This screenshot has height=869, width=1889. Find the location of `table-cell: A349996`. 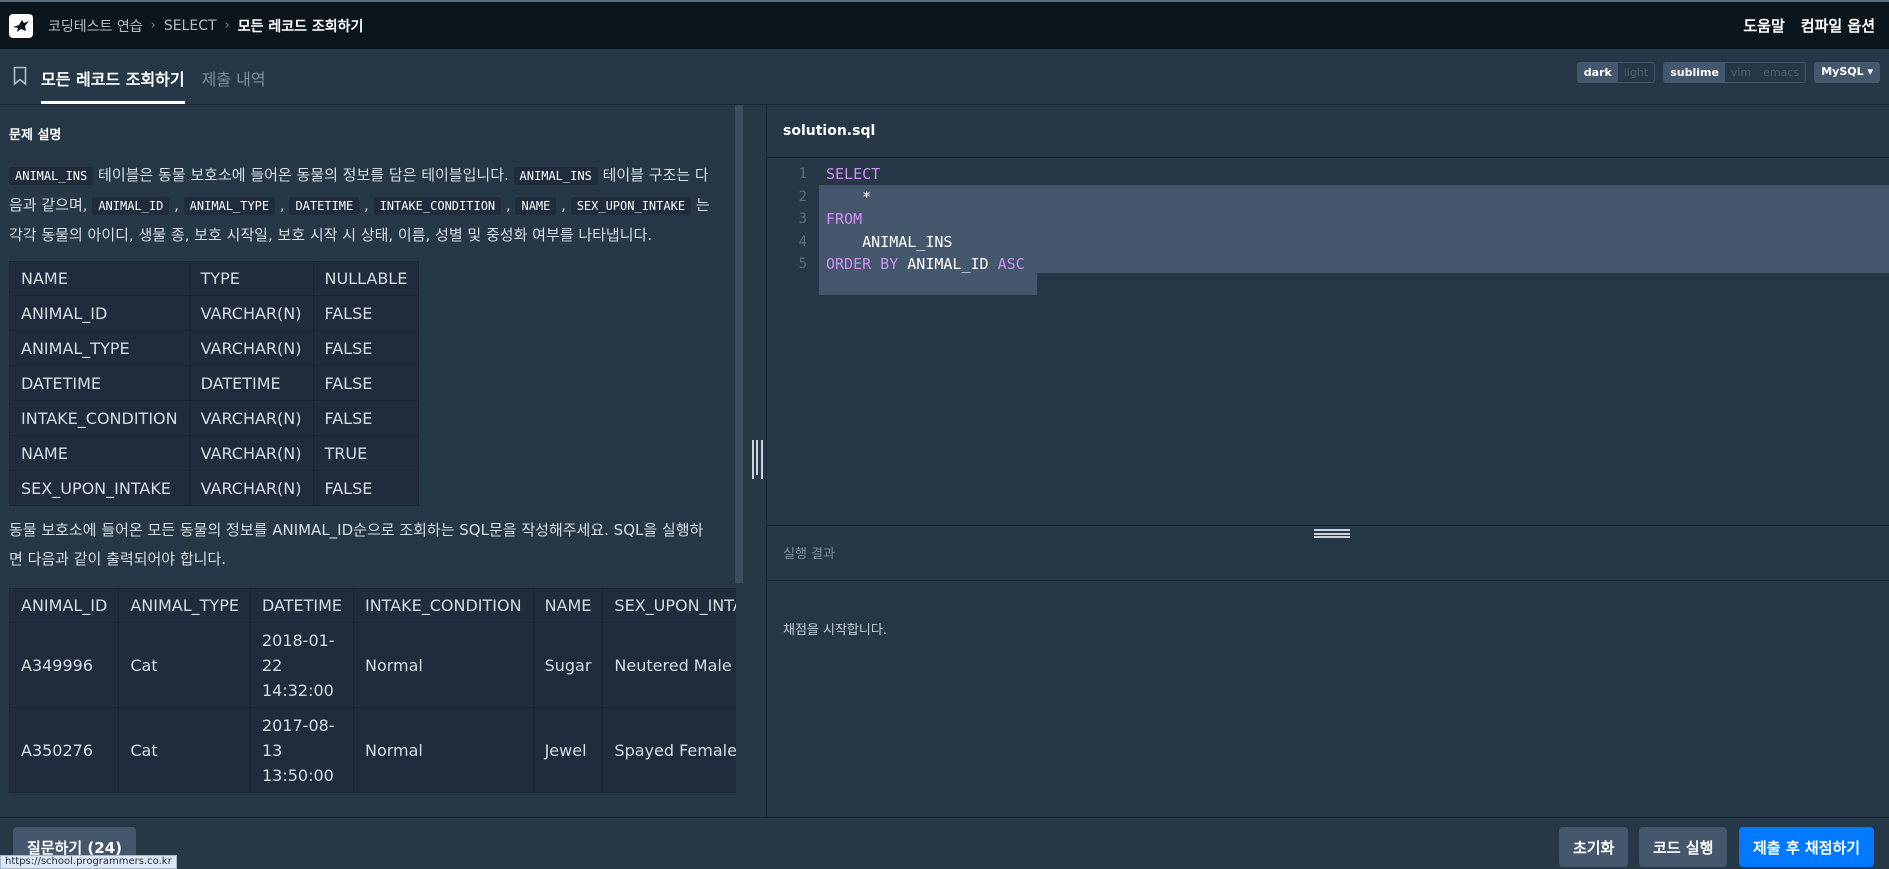

table-cell: A349996 is located at coordinates (64, 665).